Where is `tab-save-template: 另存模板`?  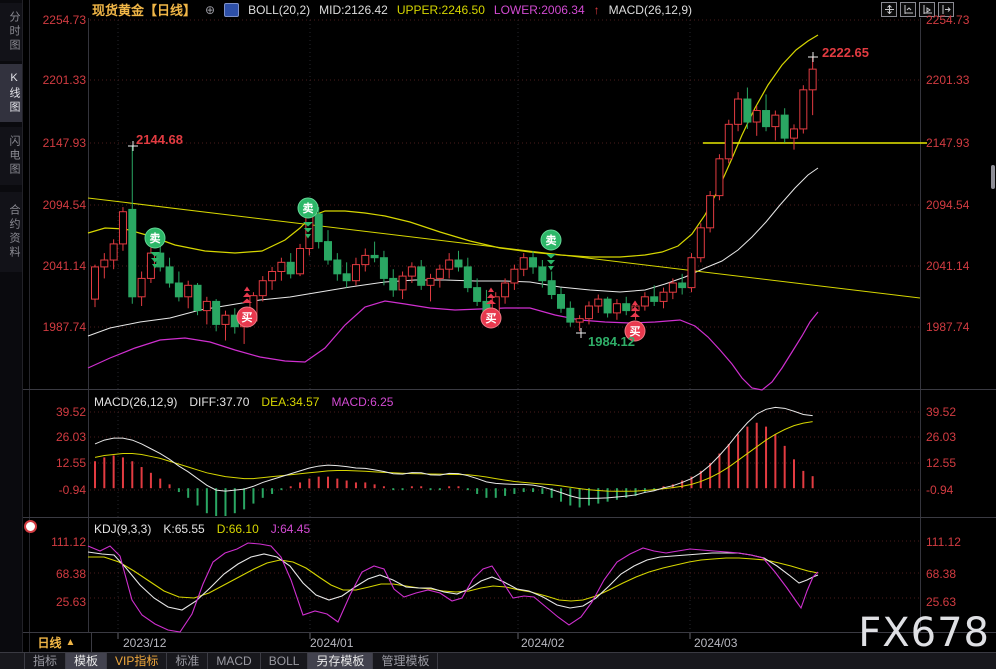 tab-save-template: 另存模板 is located at coordinates (341, 661).